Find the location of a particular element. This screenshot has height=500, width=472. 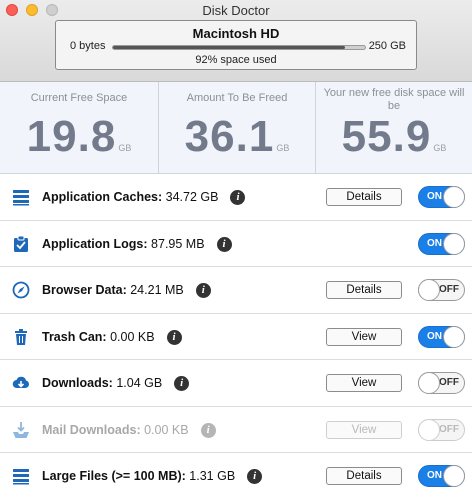

stat-amount-freed: Amount To Be Freed 36.1 GB is located at coordinates (236, 128).